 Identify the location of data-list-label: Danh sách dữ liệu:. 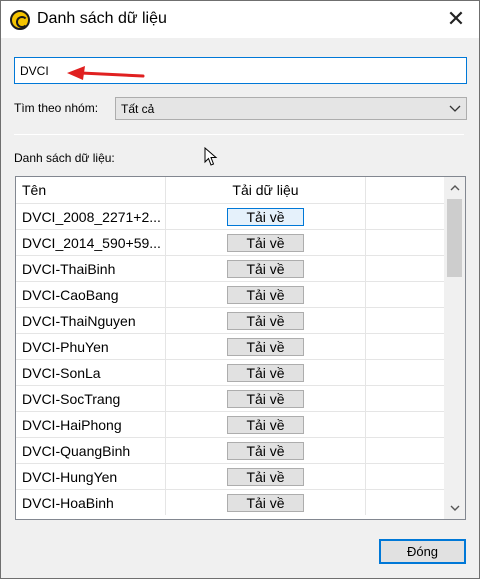
(64, 158).